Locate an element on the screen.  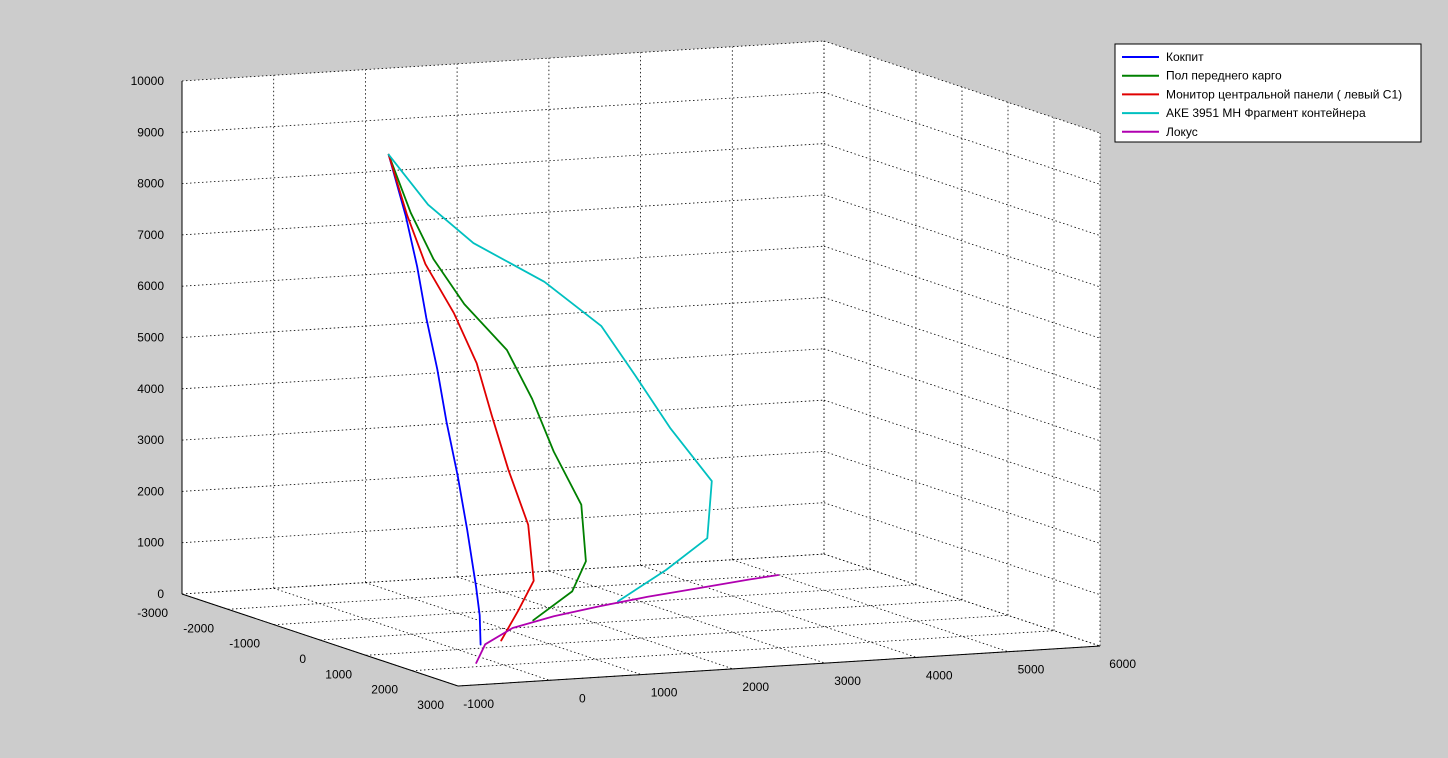
z-tick-label: 7000 is located at coordinates (150, 235).